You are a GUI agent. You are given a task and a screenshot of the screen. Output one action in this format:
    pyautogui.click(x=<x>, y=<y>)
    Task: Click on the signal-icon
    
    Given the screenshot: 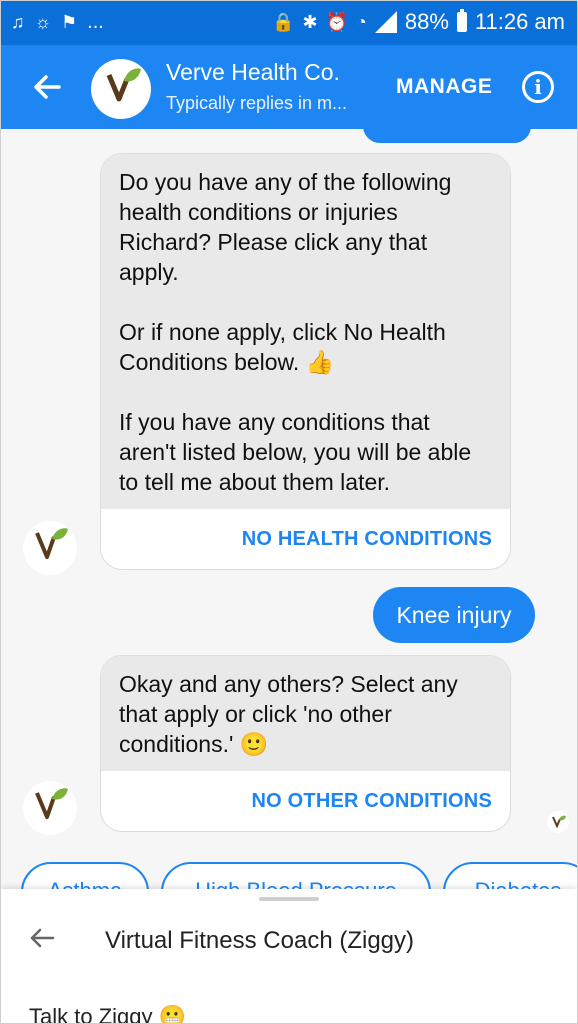 What is the action you would take?
    pyautogui.click(x=385, y=22)
    